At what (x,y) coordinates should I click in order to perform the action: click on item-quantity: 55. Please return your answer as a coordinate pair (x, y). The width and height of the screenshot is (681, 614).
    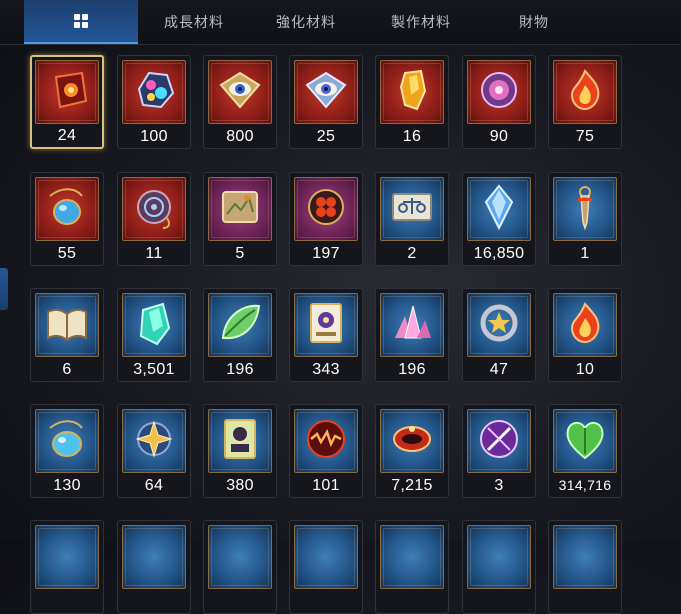
    Looking at the image, I should click on (67, 253).